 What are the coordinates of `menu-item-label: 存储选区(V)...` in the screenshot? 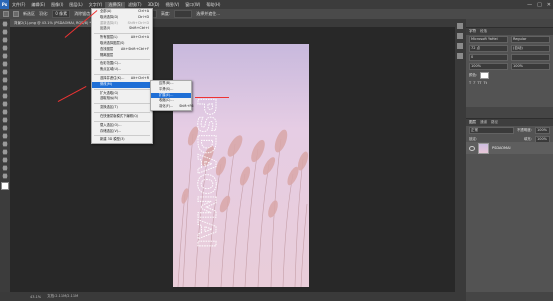 It's located at (111, 130).